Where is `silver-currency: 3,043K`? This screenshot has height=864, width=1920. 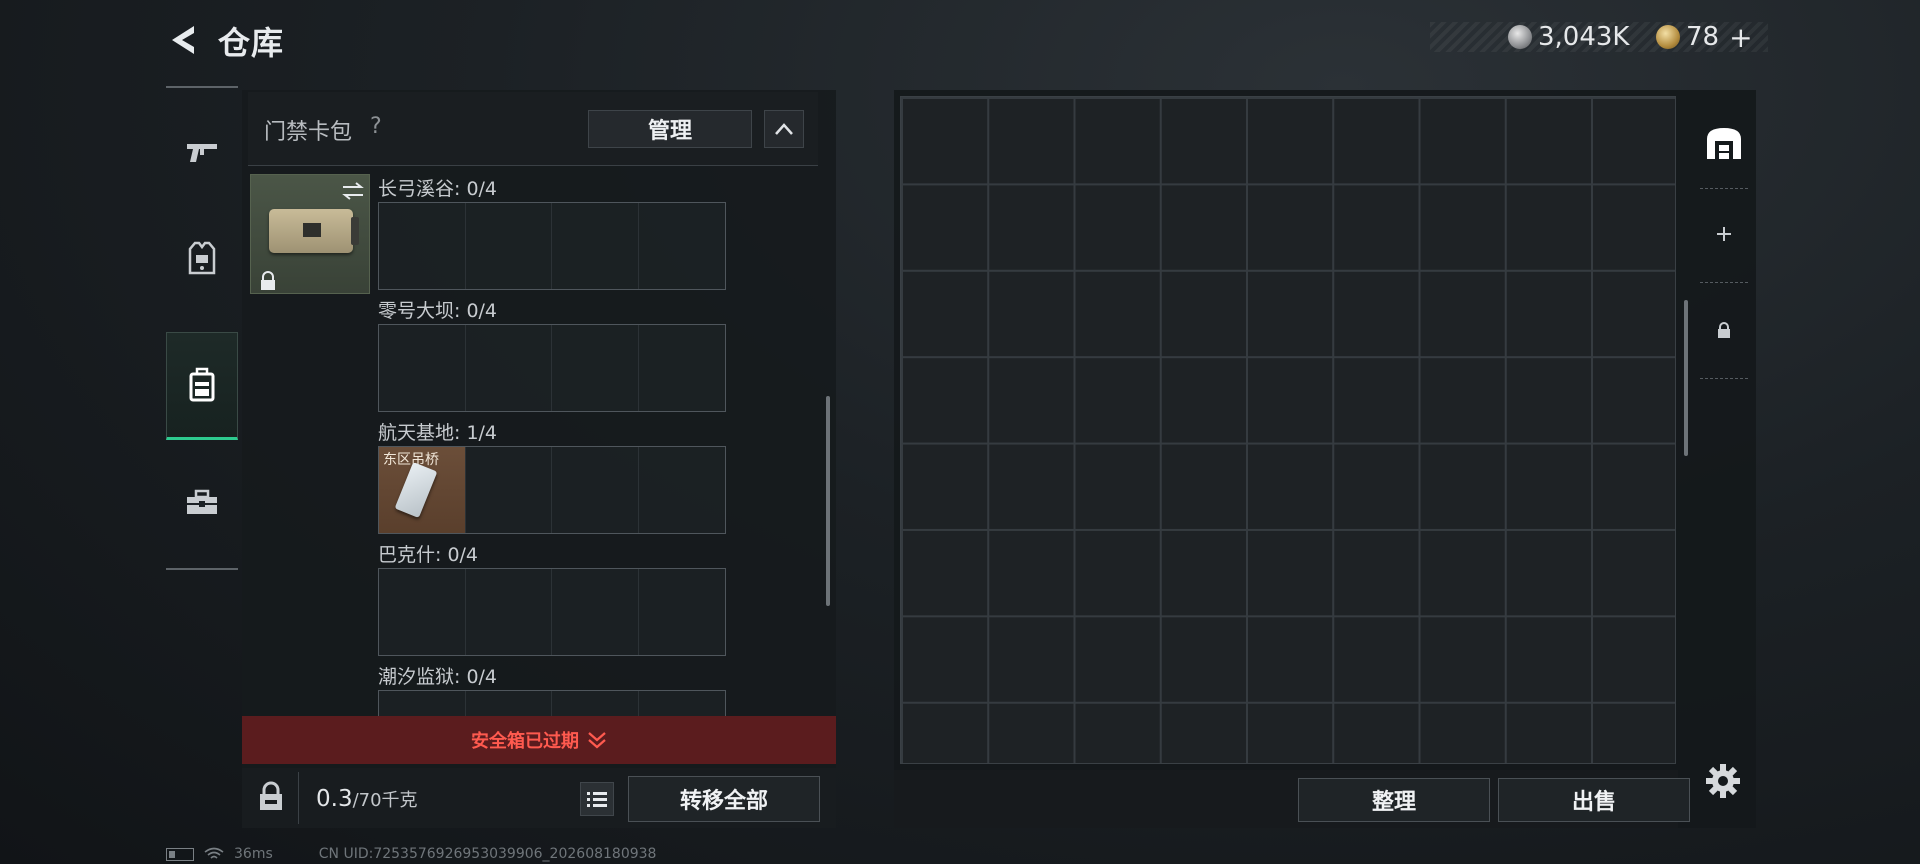 silver-currency: 3,043K is located at coordinates (1568, 37).